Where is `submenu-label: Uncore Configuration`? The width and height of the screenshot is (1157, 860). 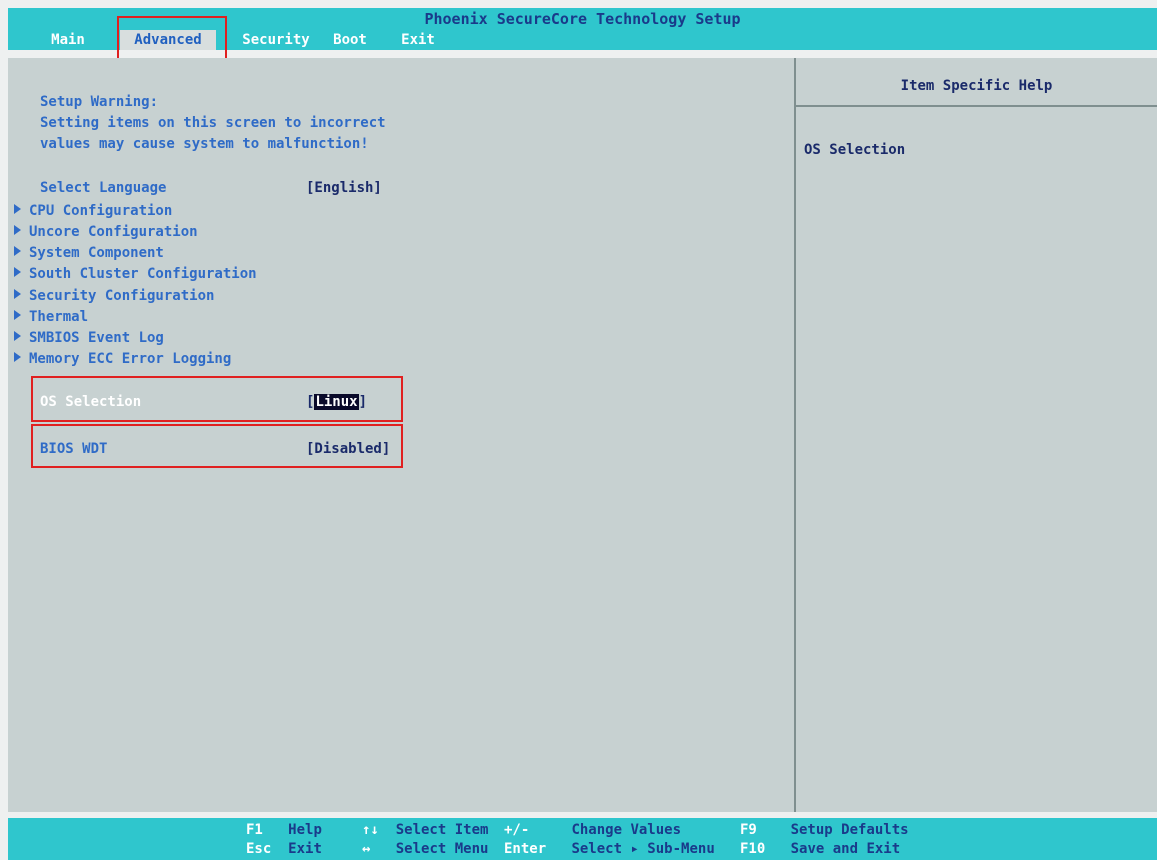
submenu-label: Uncore Configuration is located at coordinates (113, 232).